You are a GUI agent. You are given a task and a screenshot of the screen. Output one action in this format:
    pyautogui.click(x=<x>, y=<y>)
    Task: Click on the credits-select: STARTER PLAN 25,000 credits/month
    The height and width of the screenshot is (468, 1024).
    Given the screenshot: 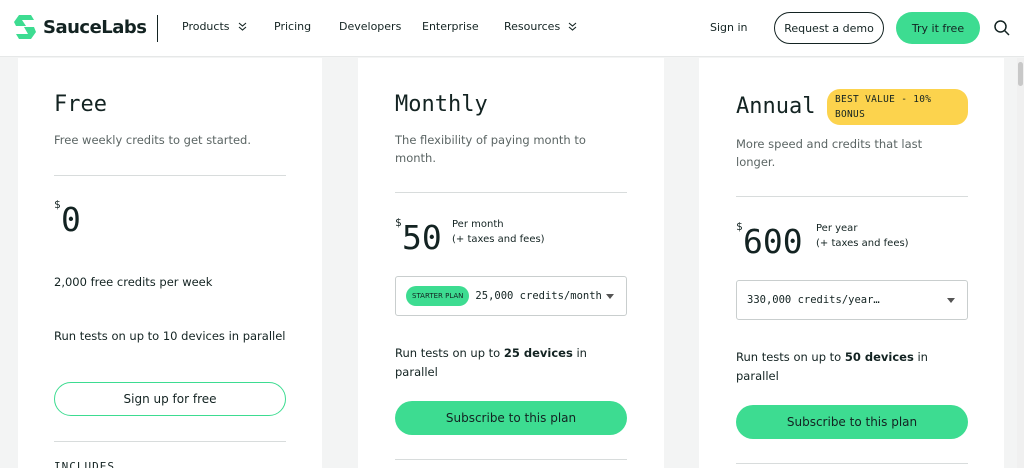 What is the action you would take?
    pyautogui.click(x=511, y=296)
    